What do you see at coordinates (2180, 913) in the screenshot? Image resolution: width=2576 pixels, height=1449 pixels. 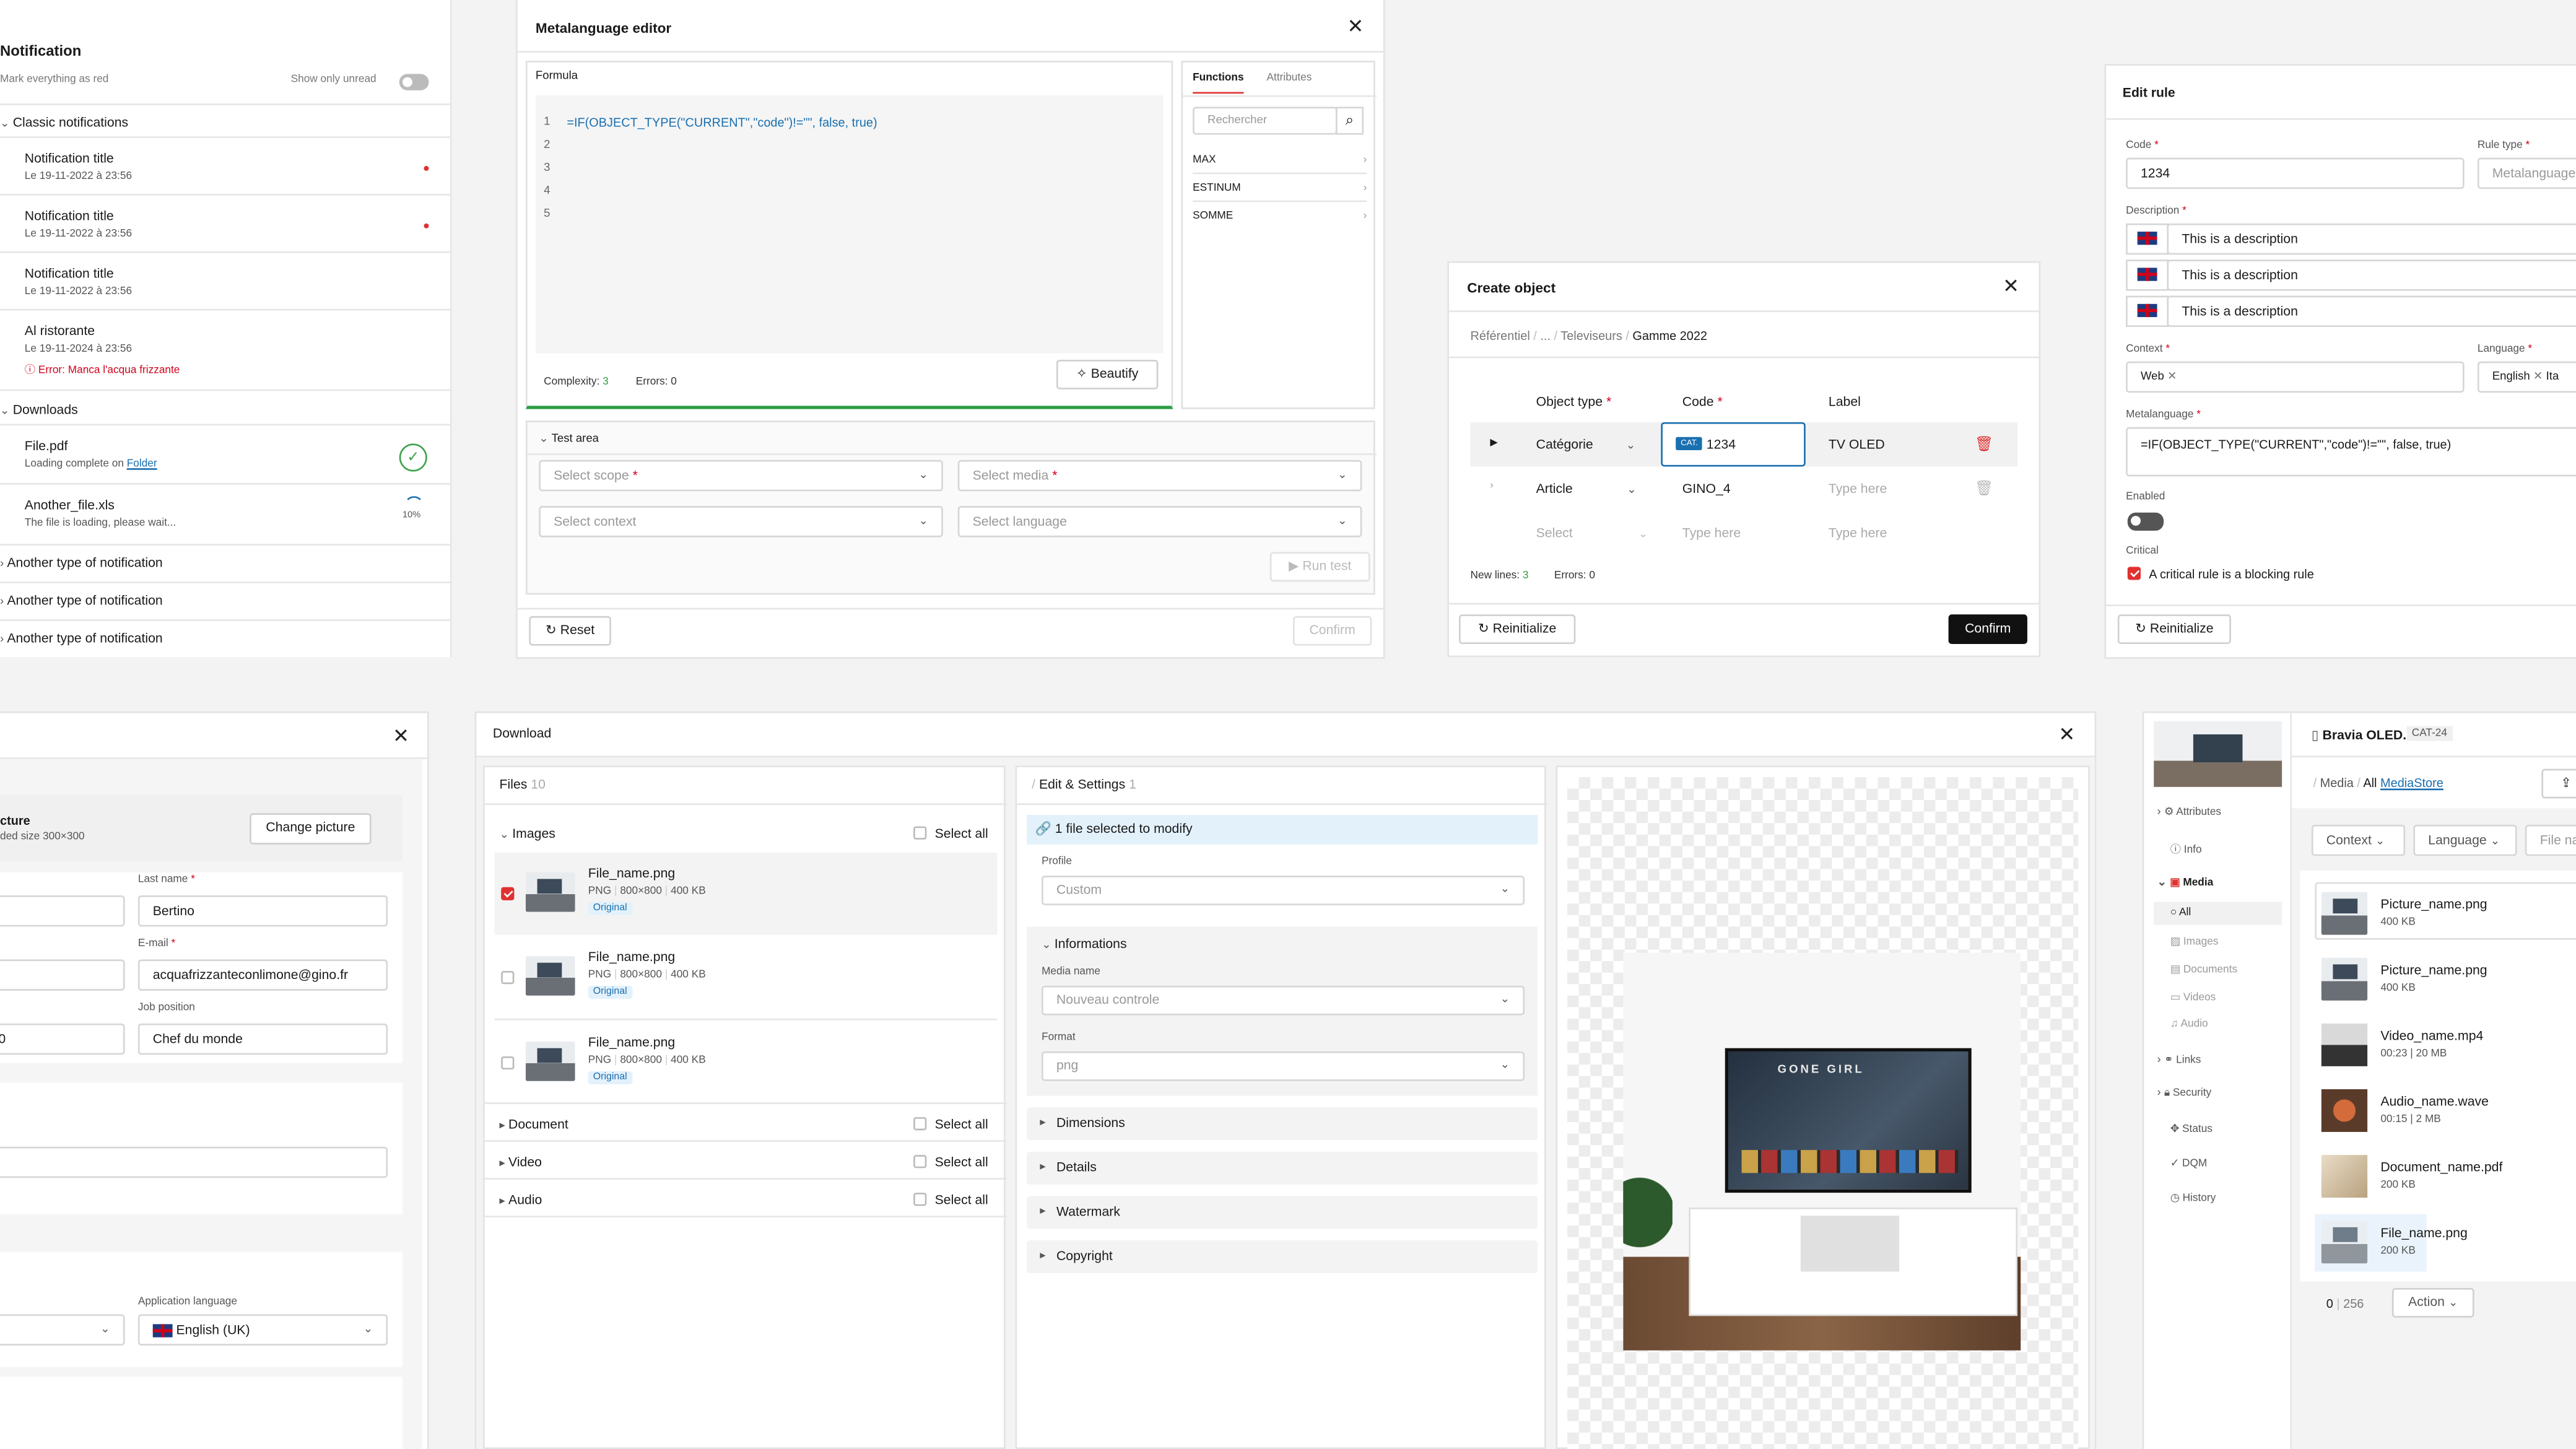 I see `tree-item-all: ○ All` at bounding box center [2180, 913].